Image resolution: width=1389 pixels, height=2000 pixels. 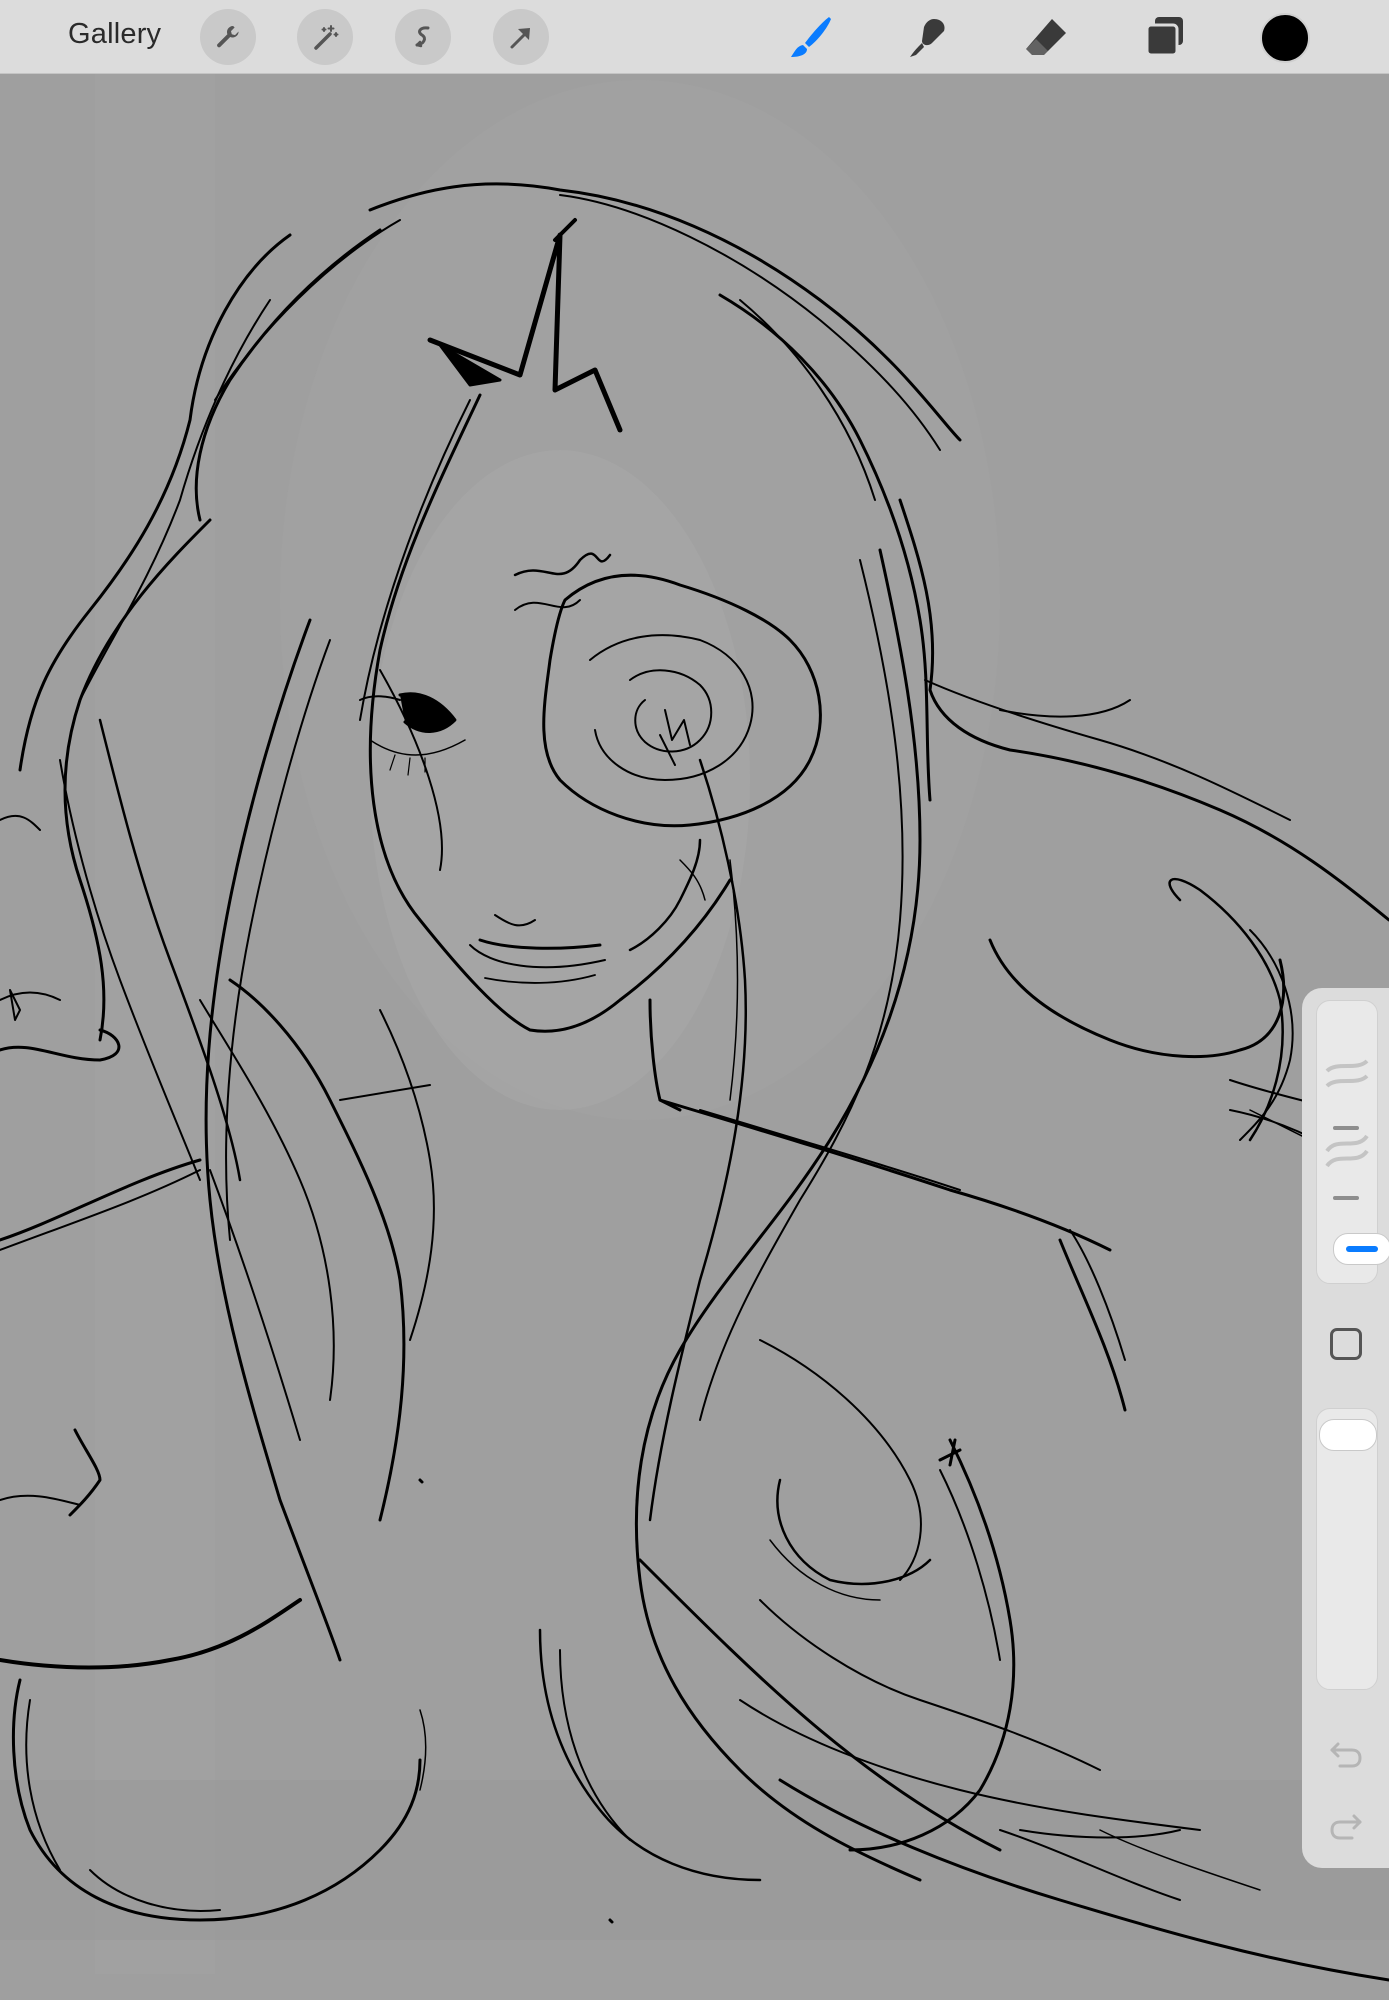 What do you see at coordinates (114, 34) in the screenshot?
I see `gallery-button: Gallery` at bounding box center [114, 34].